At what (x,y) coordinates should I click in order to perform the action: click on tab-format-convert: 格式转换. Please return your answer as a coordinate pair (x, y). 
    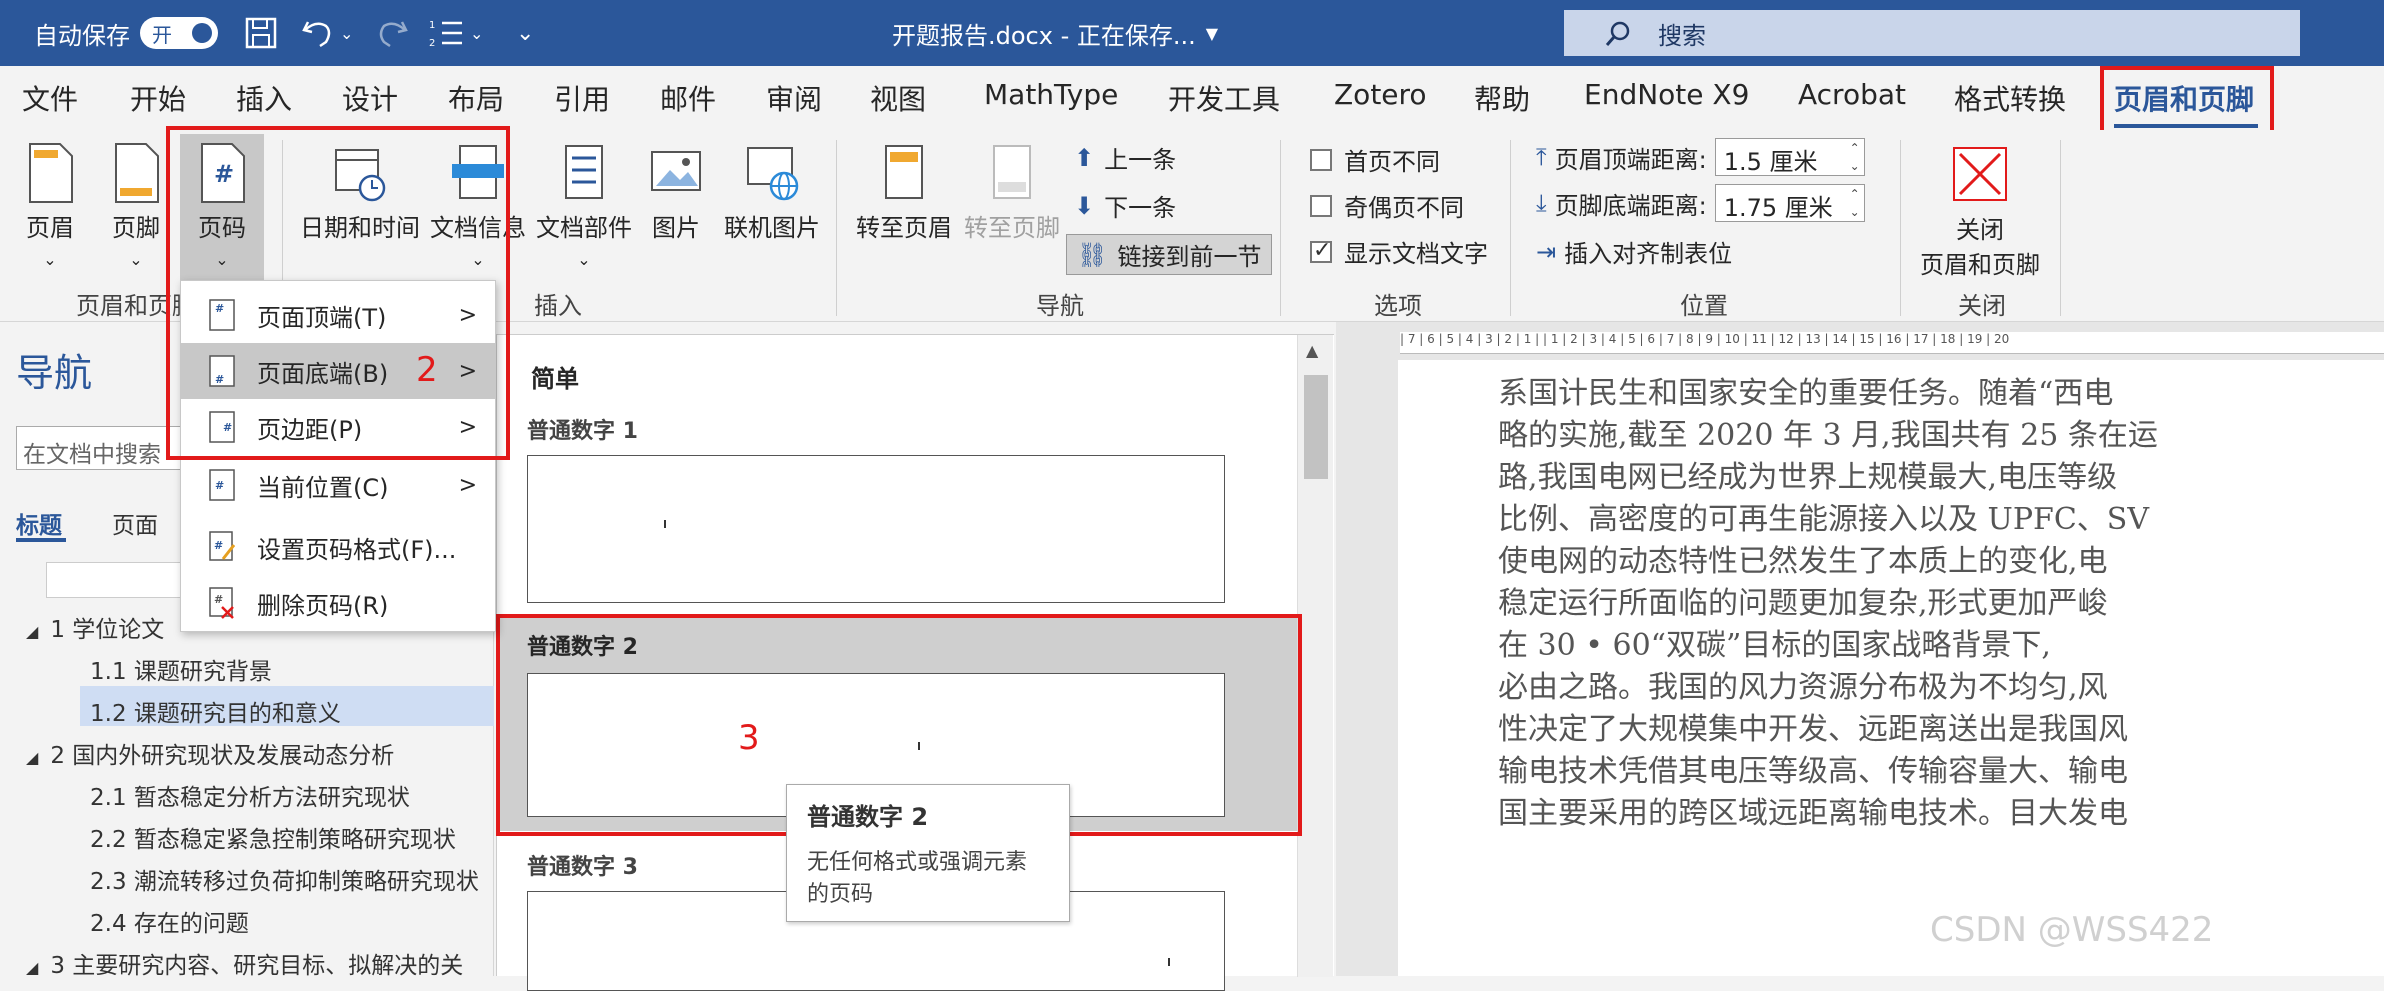
    Looking at the image, I should click on (2010, 98).